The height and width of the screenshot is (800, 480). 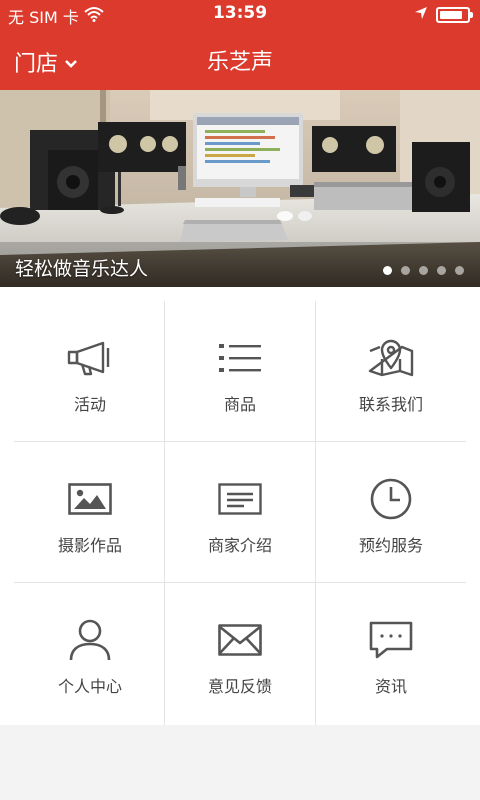 I want to click on menu-item-activity: 活动, so click(x=90, y=371).